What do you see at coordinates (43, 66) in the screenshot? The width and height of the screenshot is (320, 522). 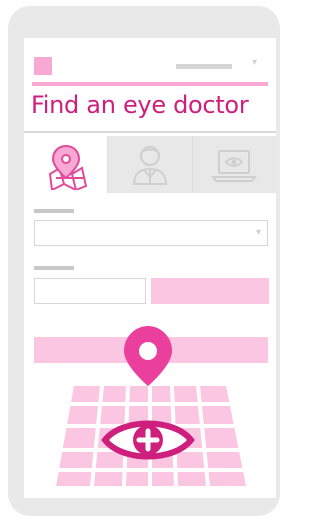 I see `logo` at bounding box center [43, 66].